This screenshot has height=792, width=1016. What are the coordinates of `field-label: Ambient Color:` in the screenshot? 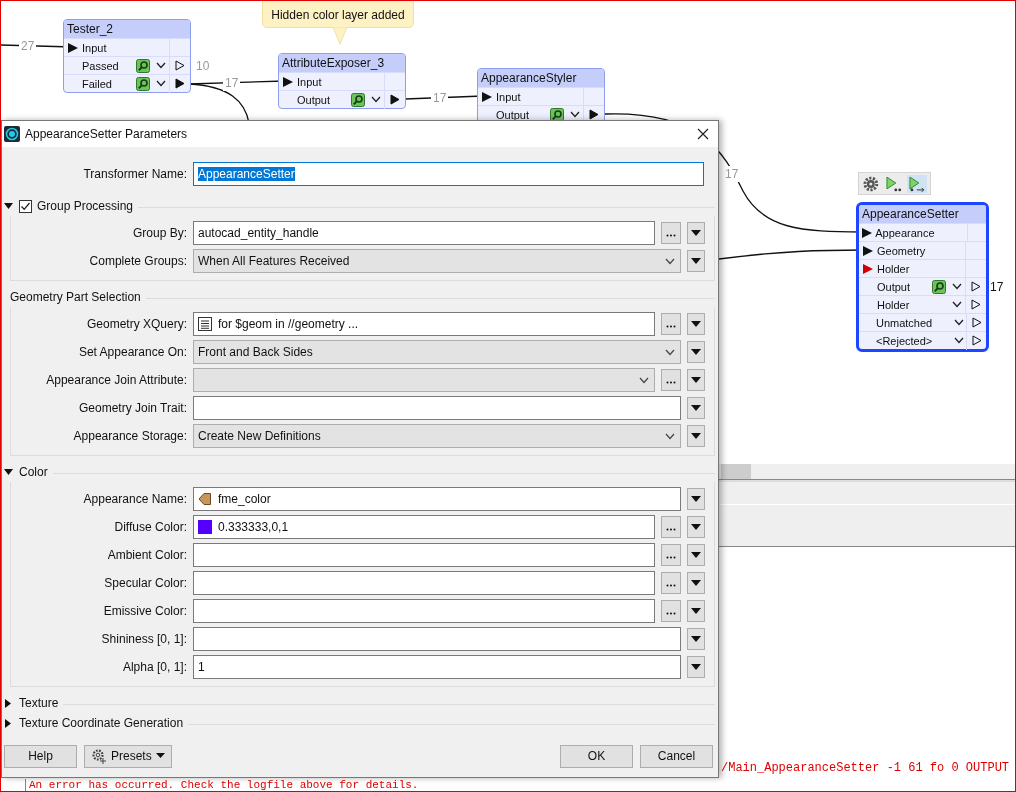 It's located at (146, 555).